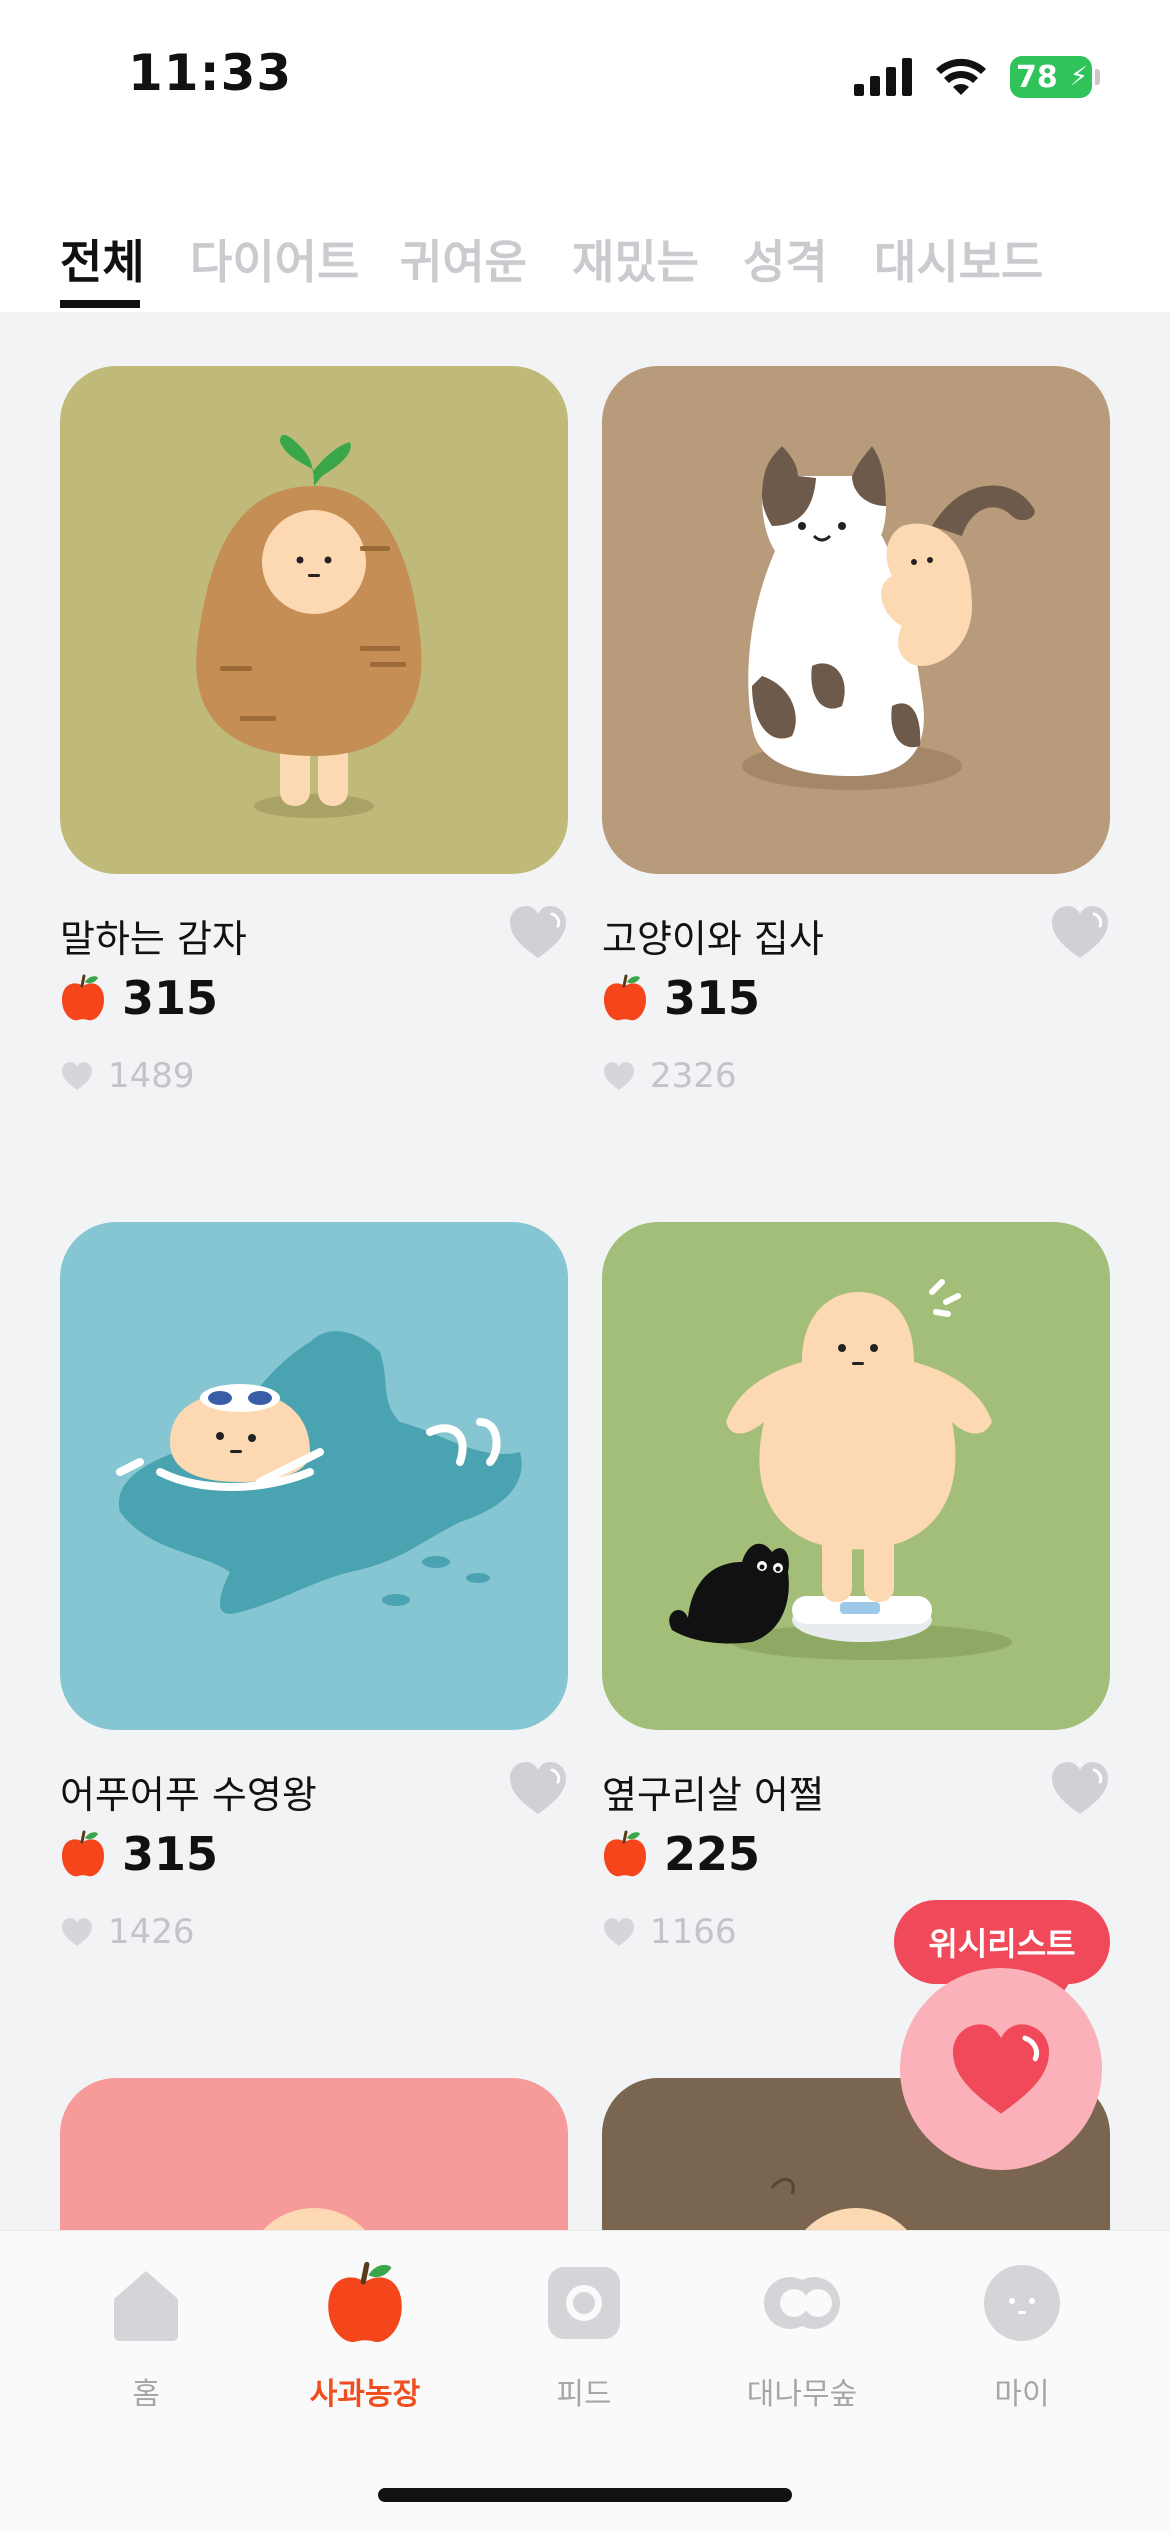  I want to click on category-tabs: 전체 다이어트 귀여운 재밌는 성격 대시보드, so click(585, 236).